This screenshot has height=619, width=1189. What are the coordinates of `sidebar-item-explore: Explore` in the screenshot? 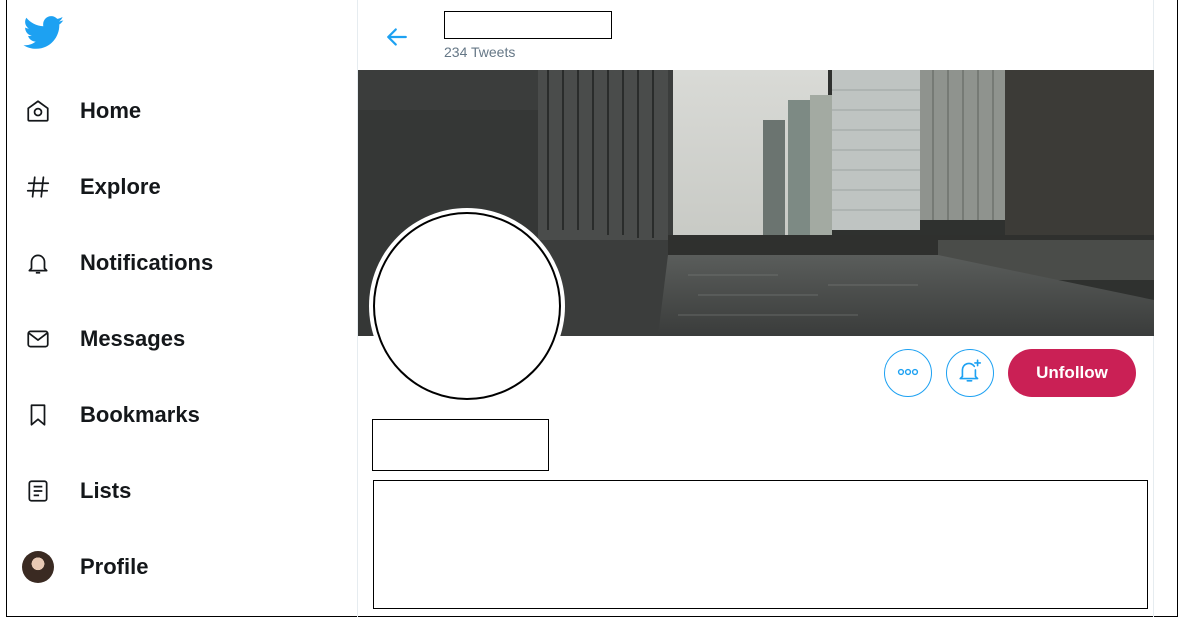 It's located at (172, 187).